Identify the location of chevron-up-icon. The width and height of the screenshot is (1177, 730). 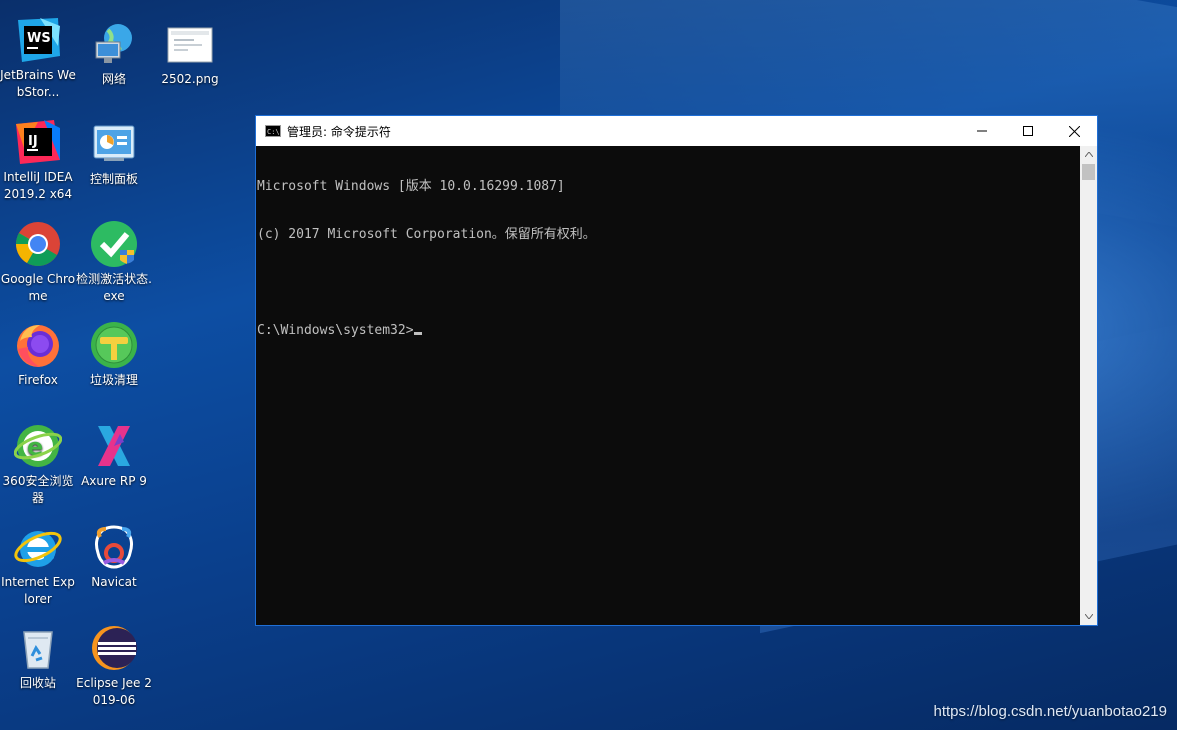
(1088, 154).